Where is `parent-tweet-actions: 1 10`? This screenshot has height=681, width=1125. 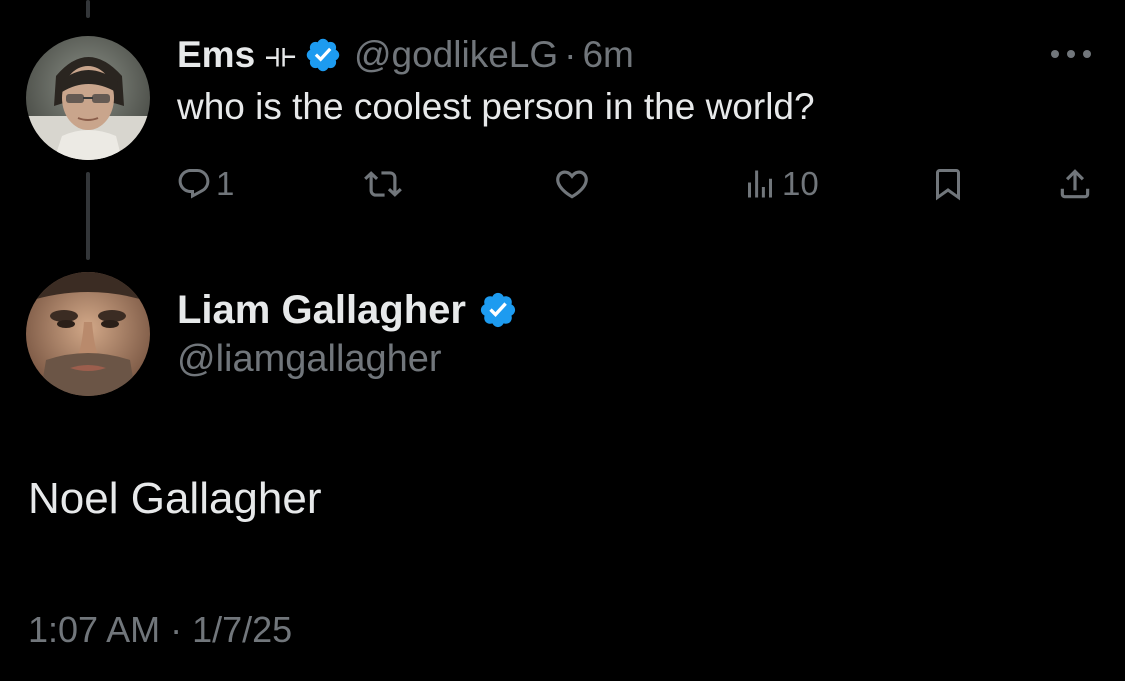
parent-tweet-actions: 1 10 is located at coordinates (562, 184).